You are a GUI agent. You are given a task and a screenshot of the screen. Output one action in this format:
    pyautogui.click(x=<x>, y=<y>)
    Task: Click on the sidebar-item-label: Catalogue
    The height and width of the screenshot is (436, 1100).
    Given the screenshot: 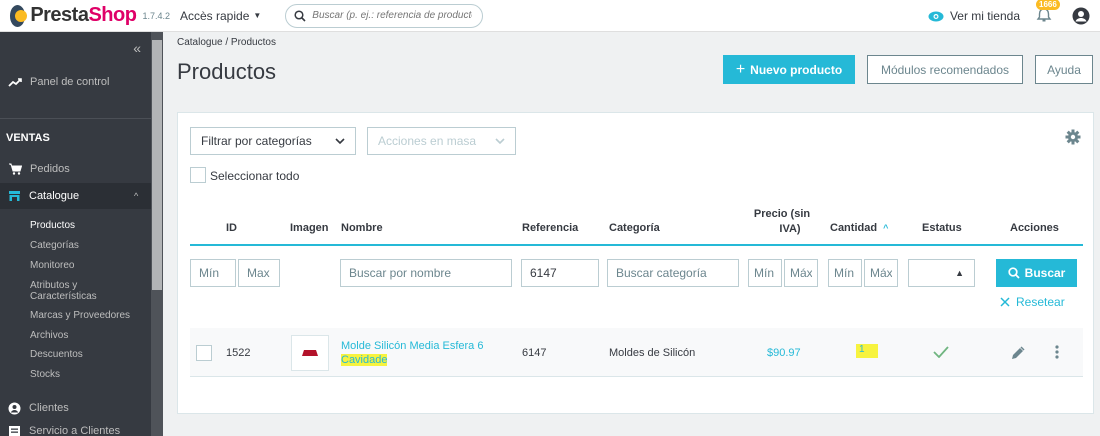 What is the action you would take?
    pyautogui.click(x=54, y=196)
    